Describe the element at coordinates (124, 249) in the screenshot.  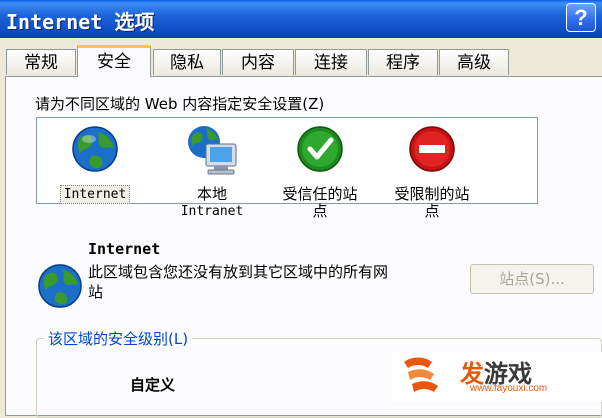
I see `selected-zone-title: Internet` at that location.